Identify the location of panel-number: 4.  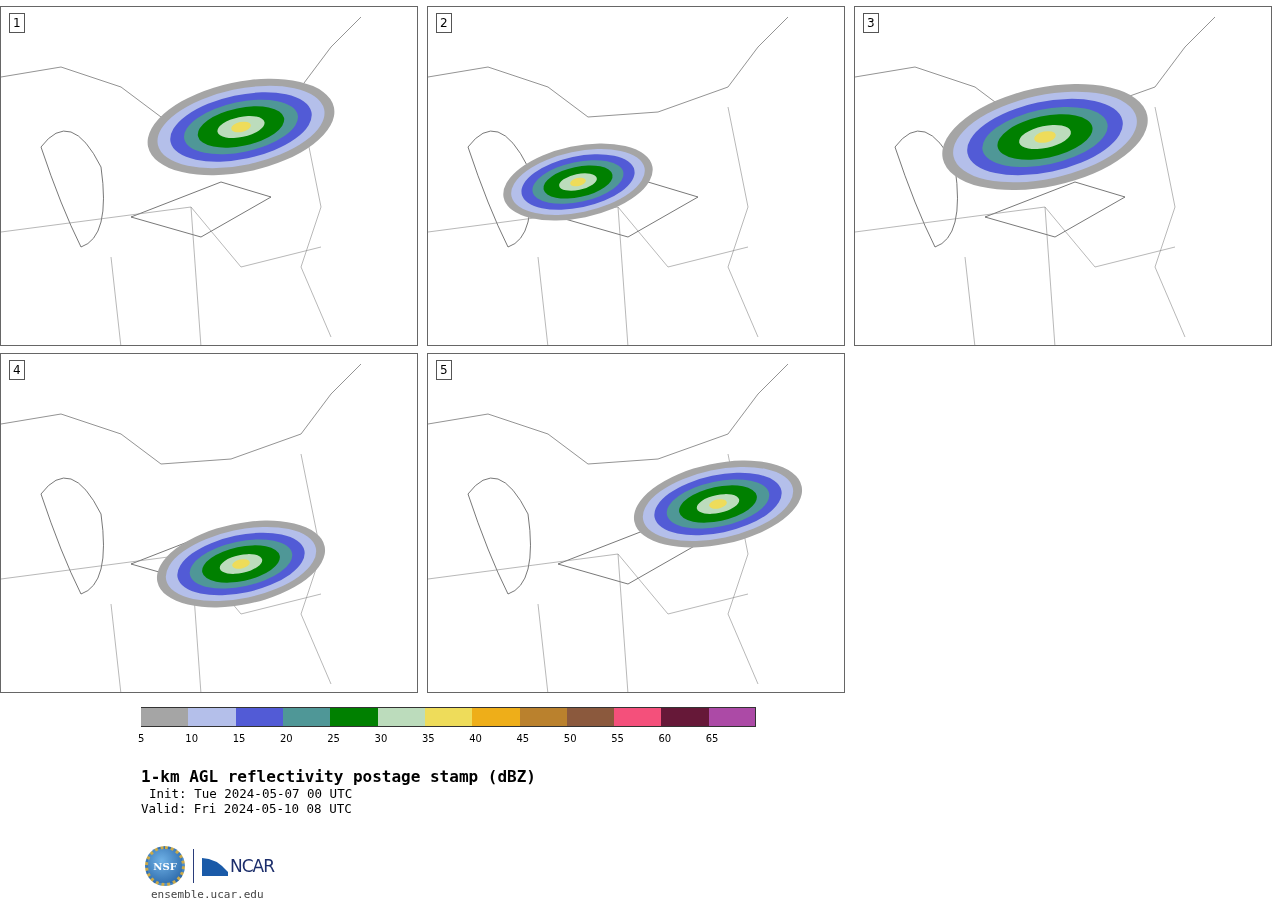
(17, 370).